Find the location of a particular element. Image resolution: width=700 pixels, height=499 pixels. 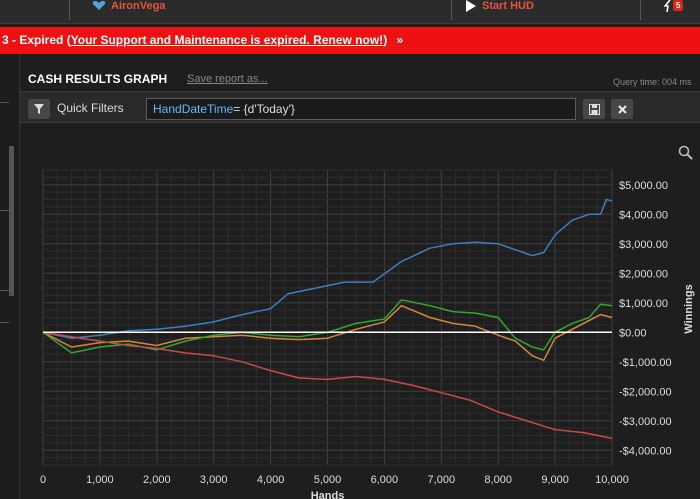

banner-prefix: 3 - Expired ( is located at coordinates (36, 40).